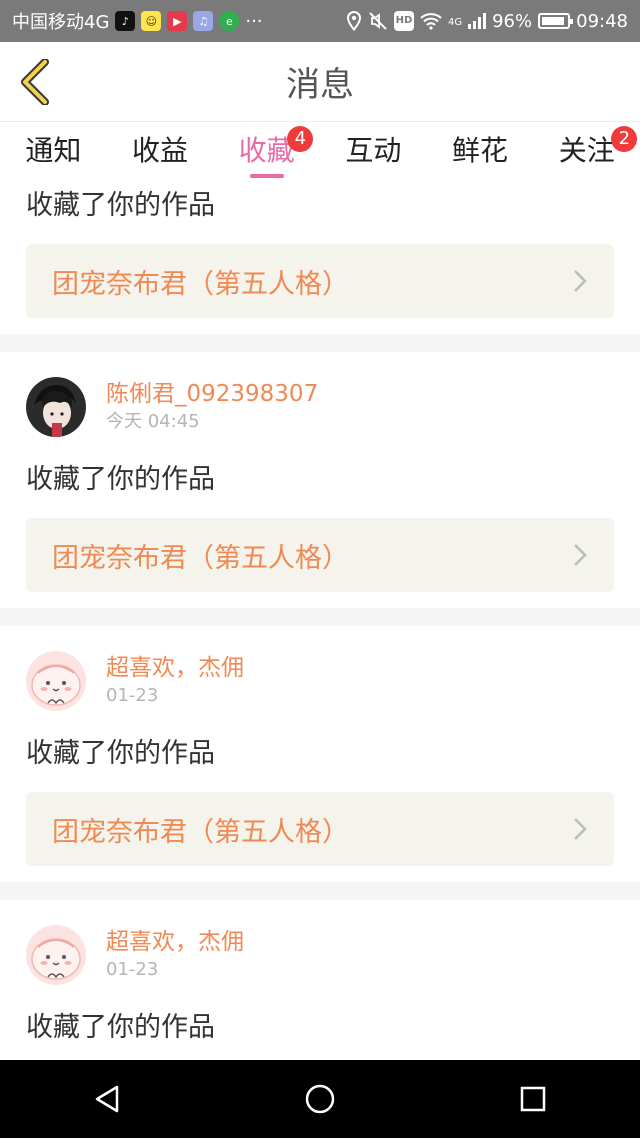 This screenshot has height=1138, width=640. What do you see at coordinates (320, 21) in the screenshot?
I see `status-bar: 中国移动4G ♪ ☺ ▶ ♫ e ··· HD 4G 96% 09:48` at bounding box center [320, 21].